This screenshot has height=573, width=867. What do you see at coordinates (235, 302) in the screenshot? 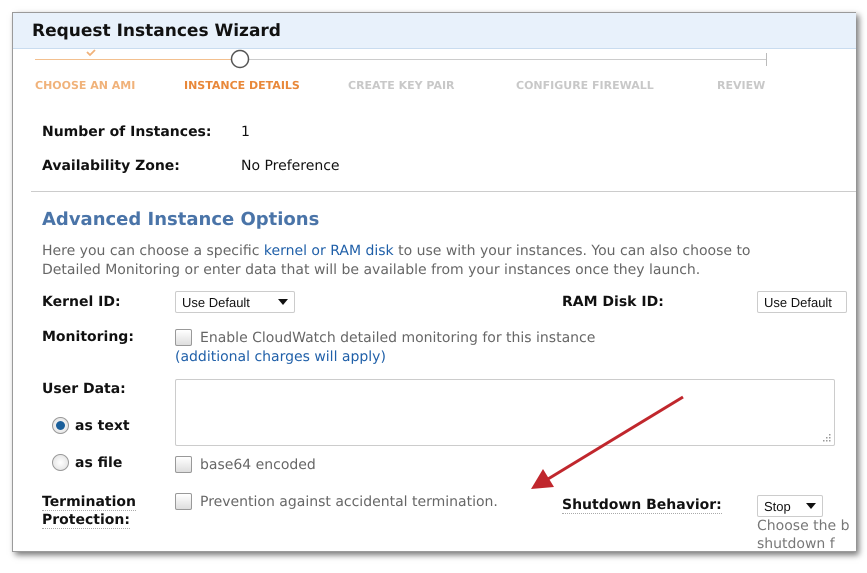
I see `kernel-select: Use Default` at bounding box center [235, 302].